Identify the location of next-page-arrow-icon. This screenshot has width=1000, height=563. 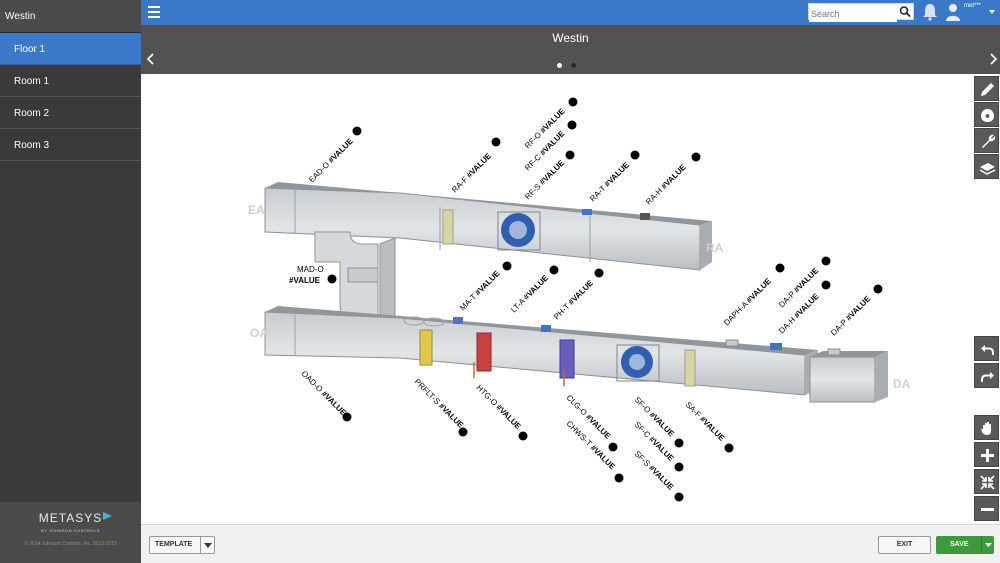
(993, 59).